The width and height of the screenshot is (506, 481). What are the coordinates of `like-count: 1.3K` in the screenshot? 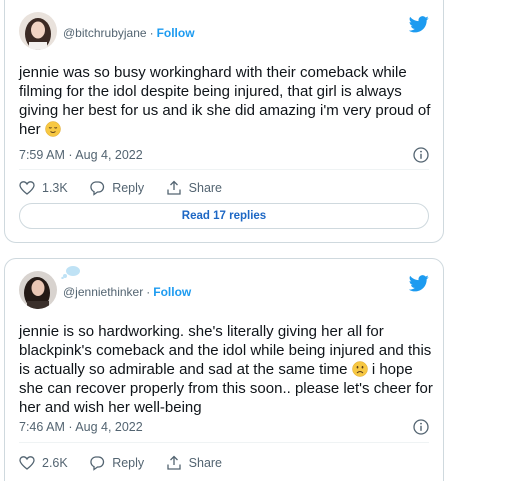 It's located at (55, 188).